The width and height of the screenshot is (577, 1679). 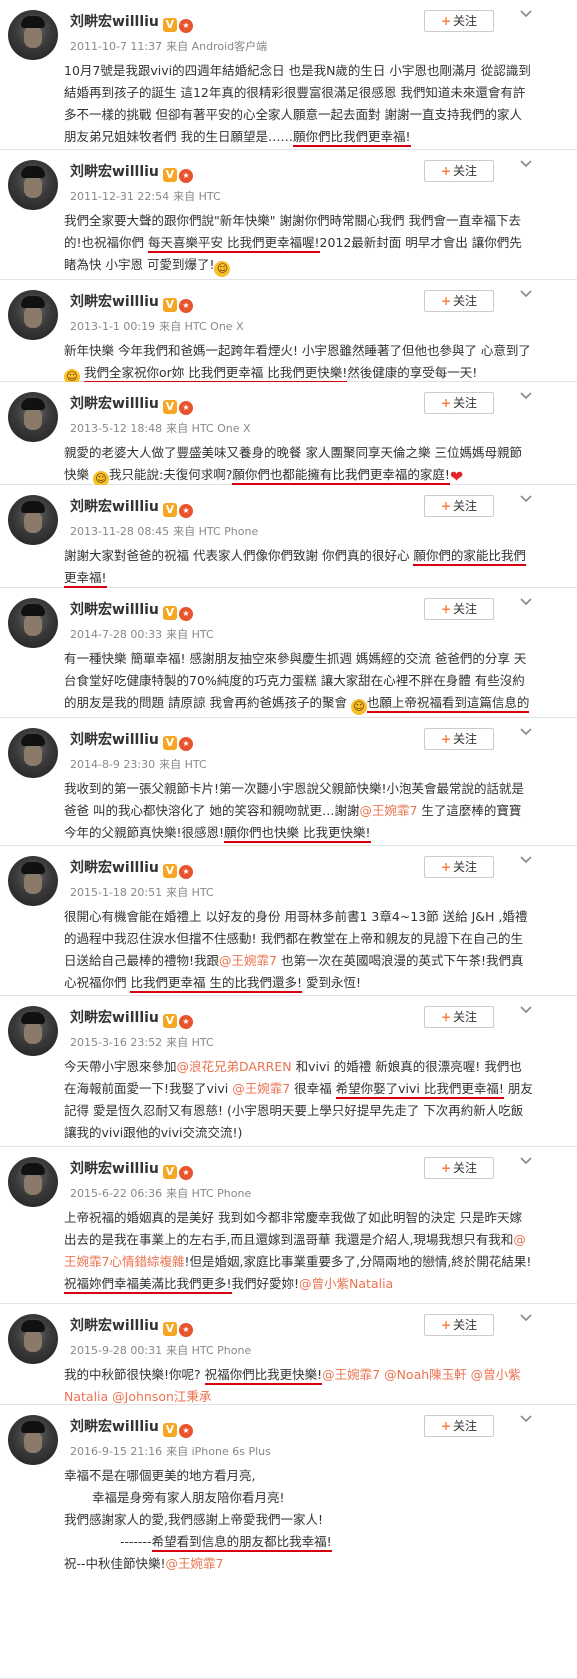 What do you see at coordinates (201, 326) in the screenshot?
I see `post-source: 来自 HTC One X` at bounding box center [201, 326].